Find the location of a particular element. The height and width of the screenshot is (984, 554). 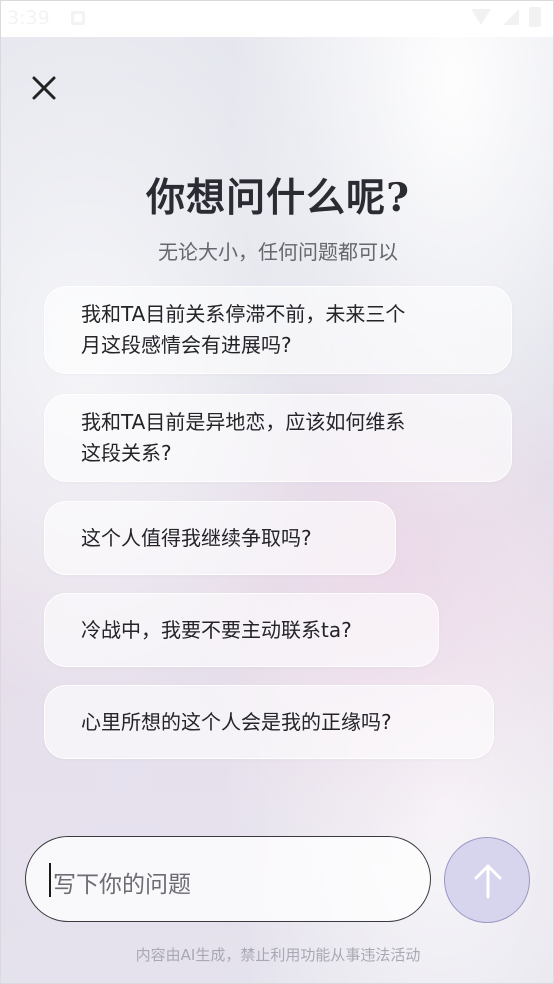

page-subtitle: 无论大小，任何问题都可以 is located at coordinates (278, 252).